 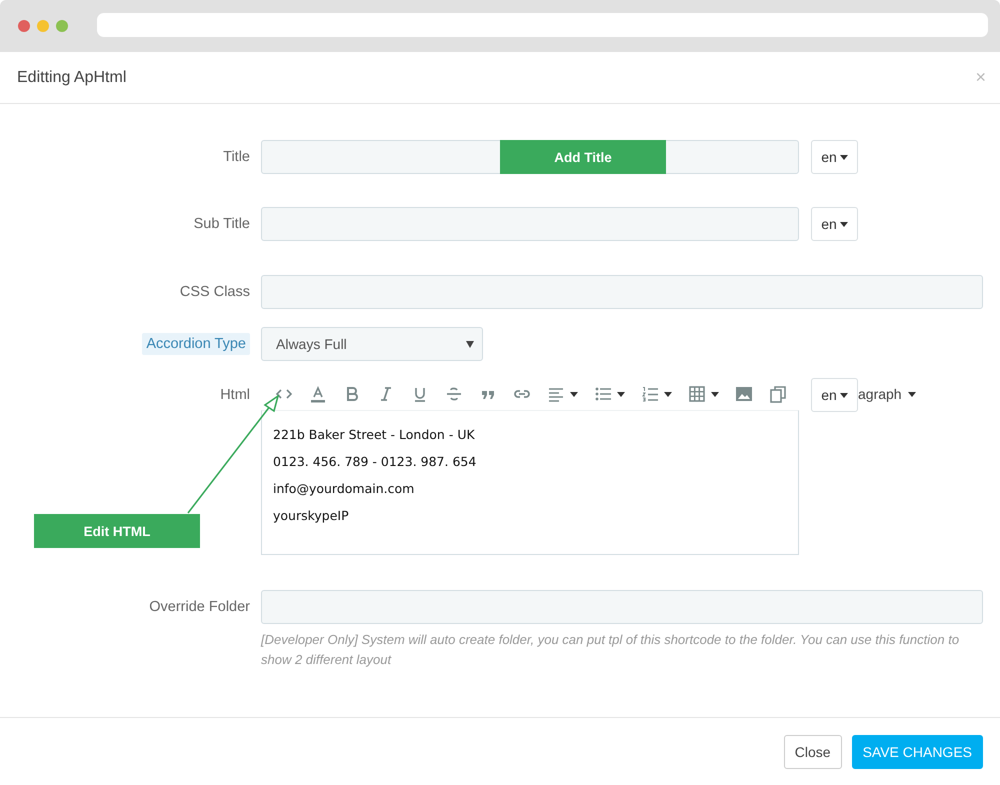 What do you see at coordinates (311, 515) in the screenshot?
I see `editor-text-line: yourskypeIP` at bounding box center [311, 515].